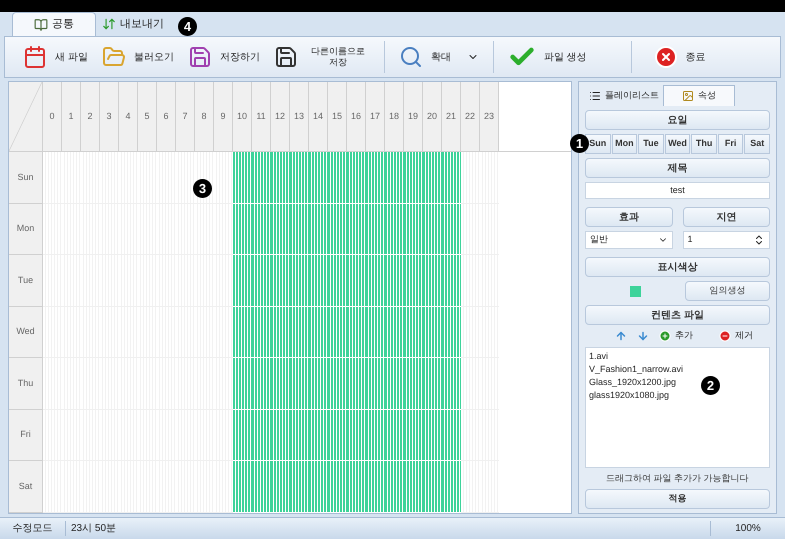 Image resolution: width=785 pixels, height=539 pixels. I want to click on remove-button: 제거, so click(736, 335).